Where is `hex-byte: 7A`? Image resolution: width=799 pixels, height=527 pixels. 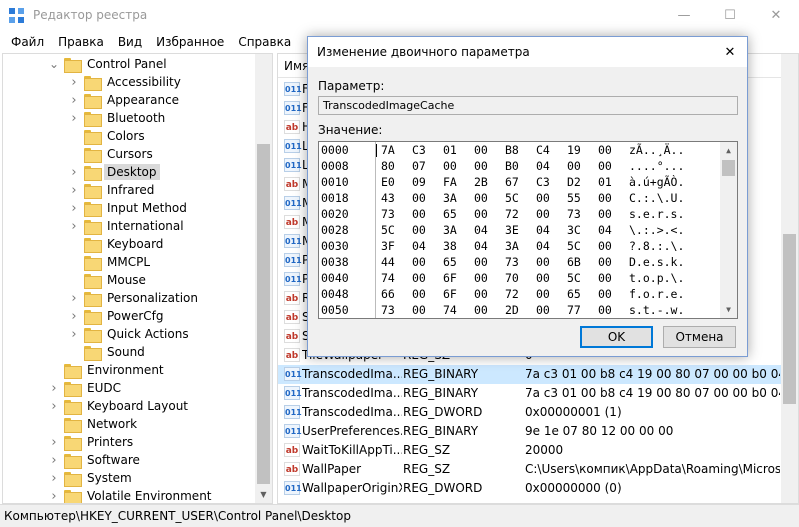
hex-byte: 7A is located at coordinates (388, 150).